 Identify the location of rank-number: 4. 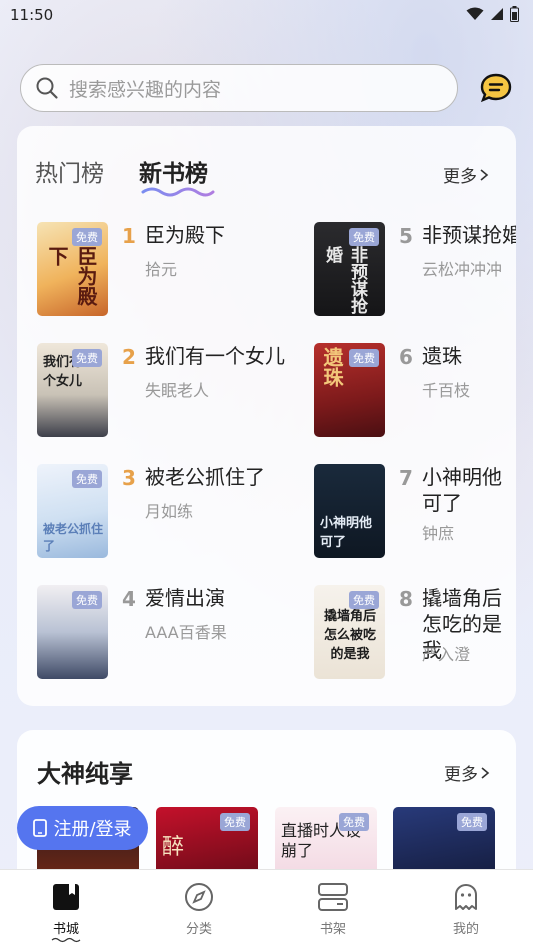
(129, 599).